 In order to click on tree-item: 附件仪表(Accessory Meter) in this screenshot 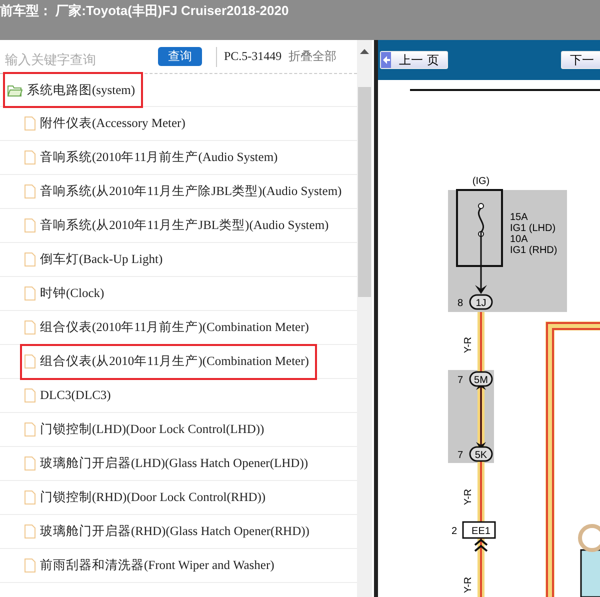, I will do `click(107, 124)`.